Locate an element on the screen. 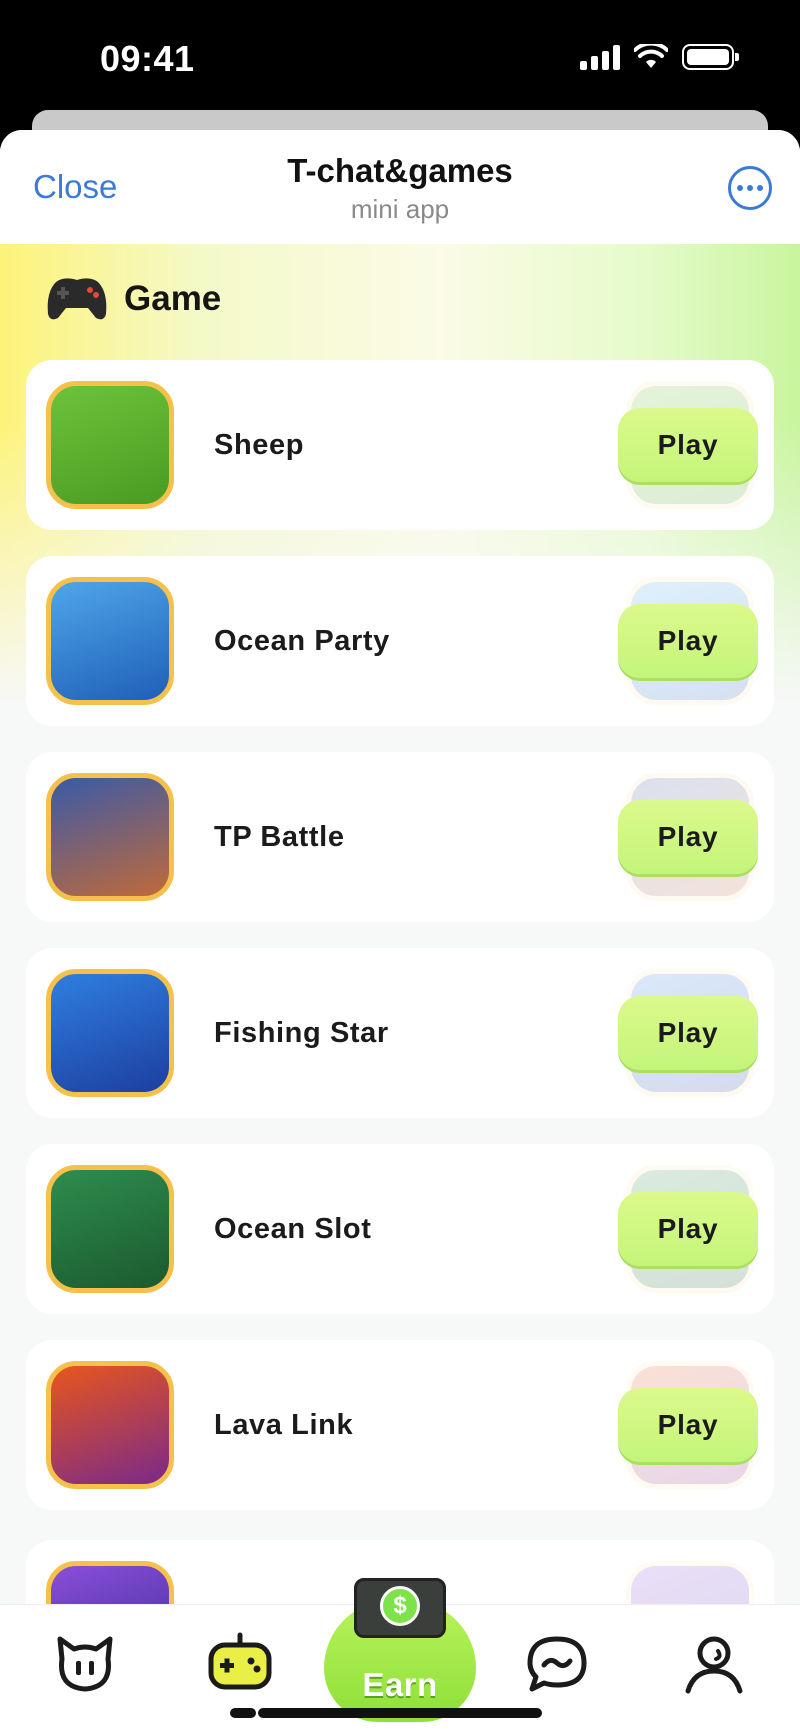 The width and height of the screenshot is (800, 1734). game-card: TP Battle Play is located at coordinates (400, 837).